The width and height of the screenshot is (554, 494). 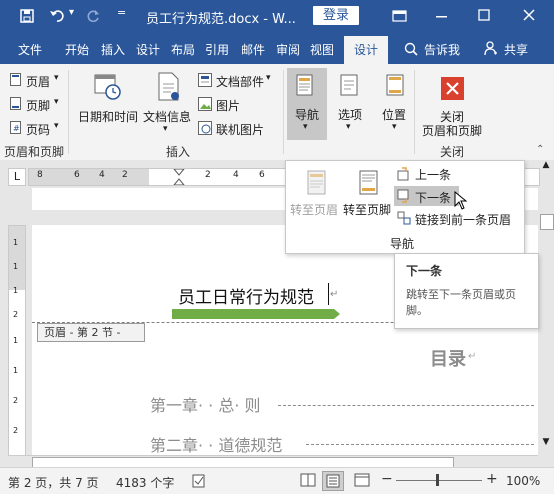 What do you see at coordinates (178, 152) in the screenshot?
I see `group-label-insert: 插入` at bounding box center [178, 152].